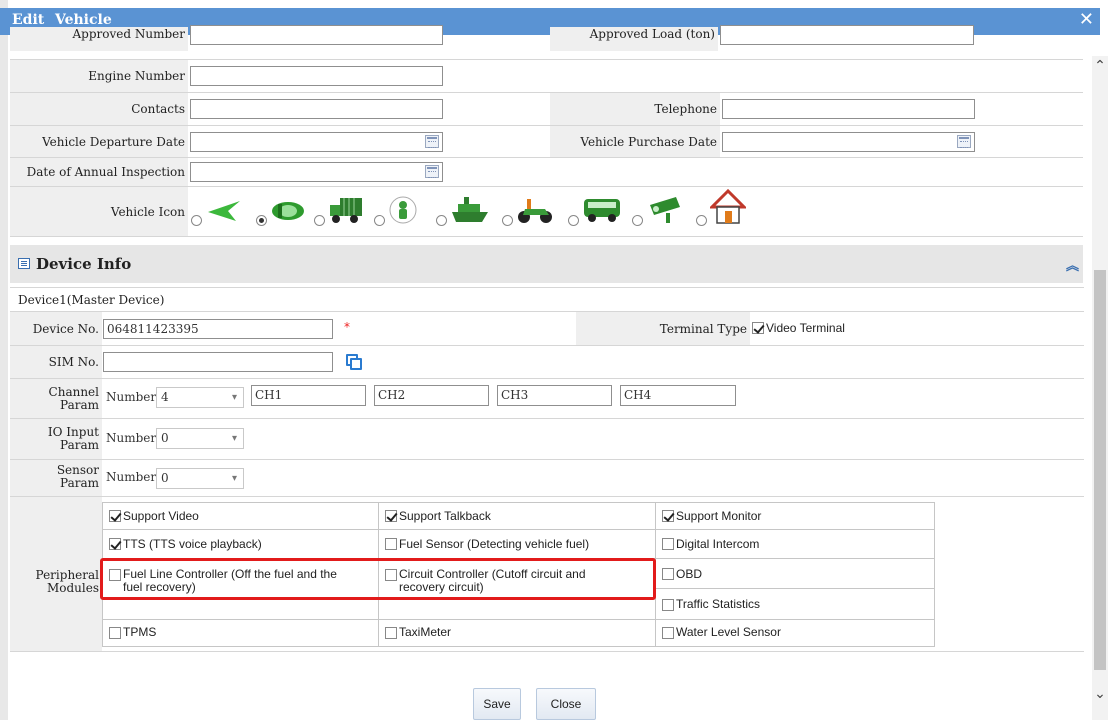 The image size is (1108, 720). I want to click on scrollbar-thumb, so click(1100, 470).